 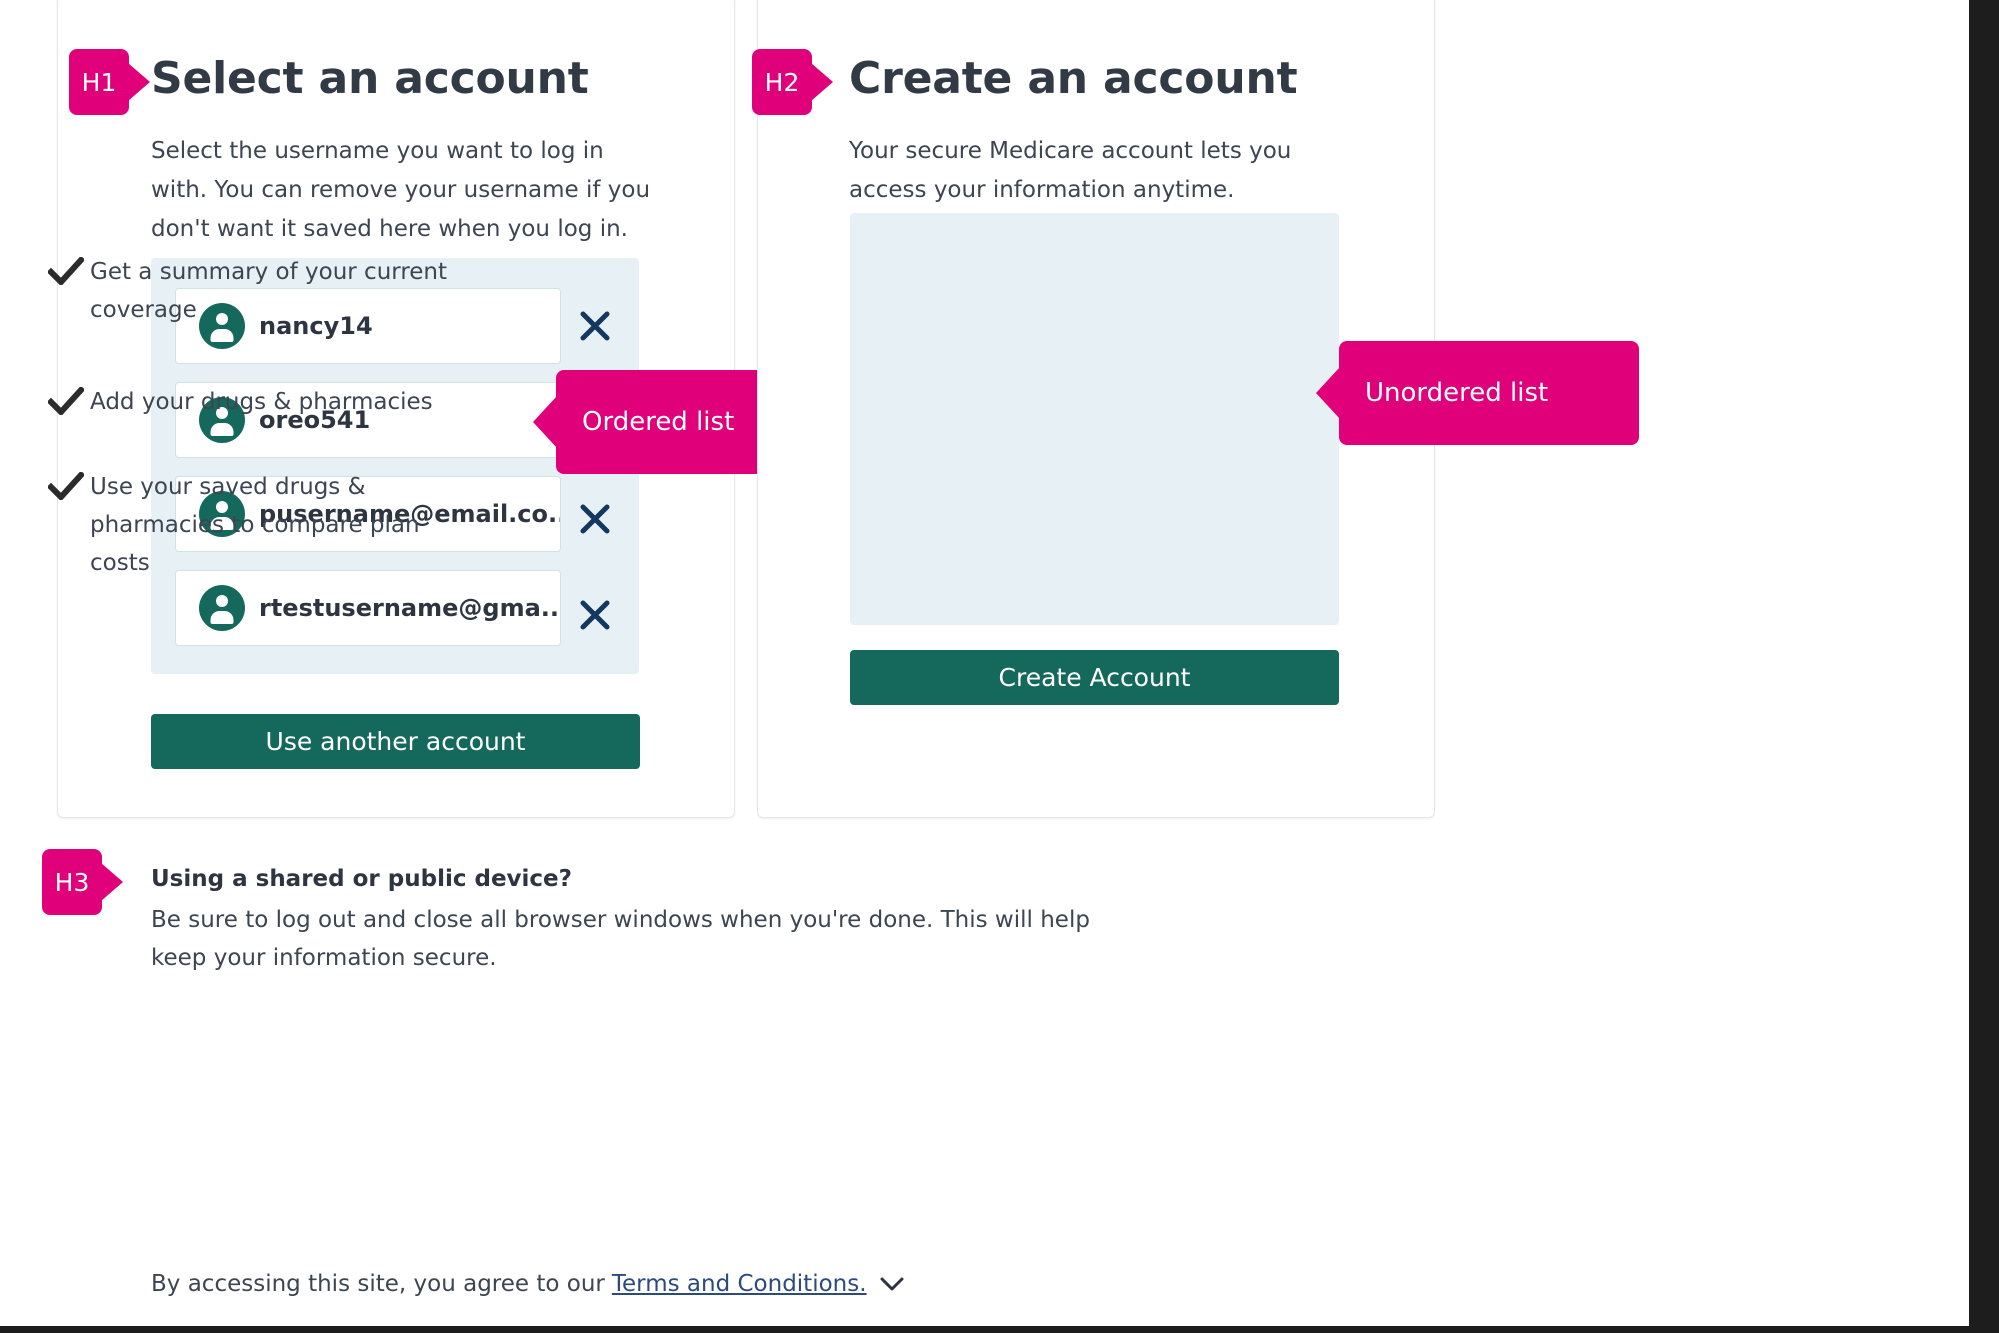 I want to click on use-another-account-button: Use another account, so click(x=395, y=741).